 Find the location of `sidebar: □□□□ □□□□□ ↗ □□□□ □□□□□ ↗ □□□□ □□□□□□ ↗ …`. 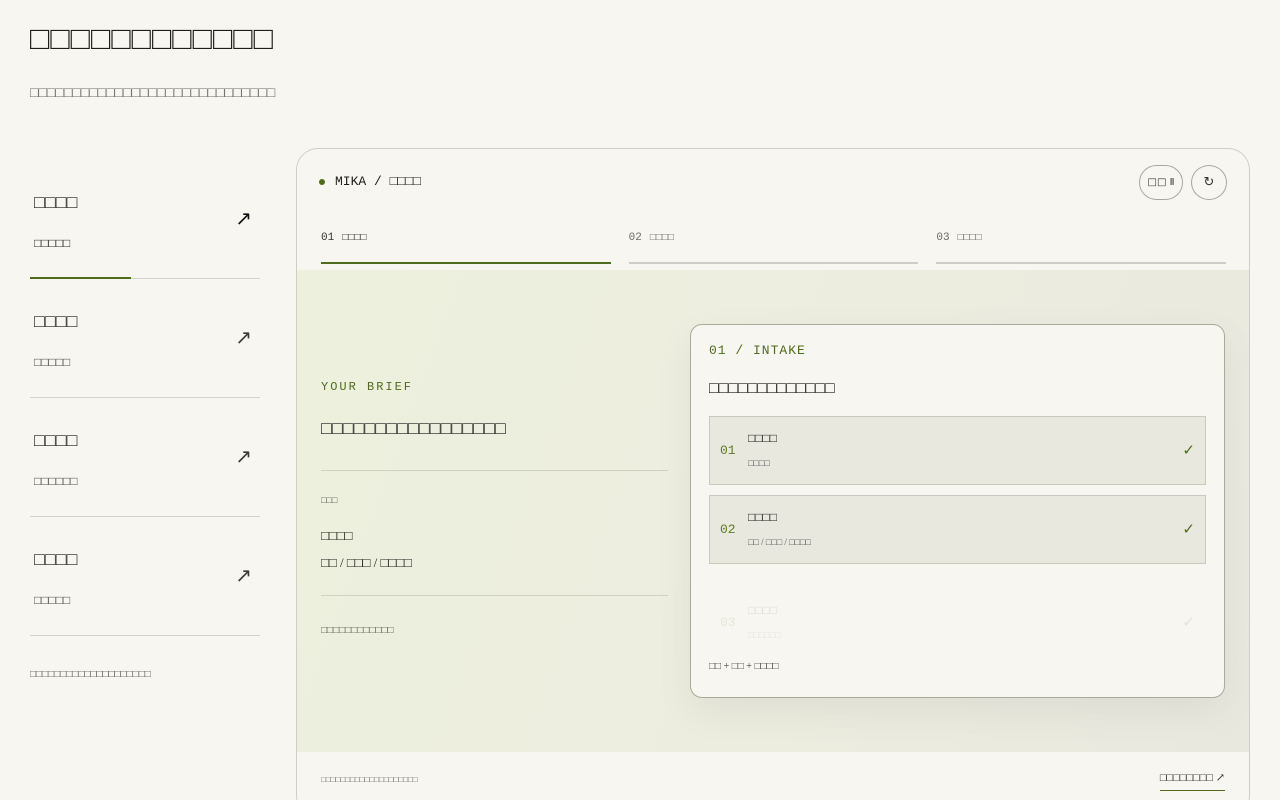

sidebar: □□□□ □□□□□ ↗ □□□□ □□□□□ ↗ □□□□ □□□□□□ ↗ … is located at coordinates (145, 398).